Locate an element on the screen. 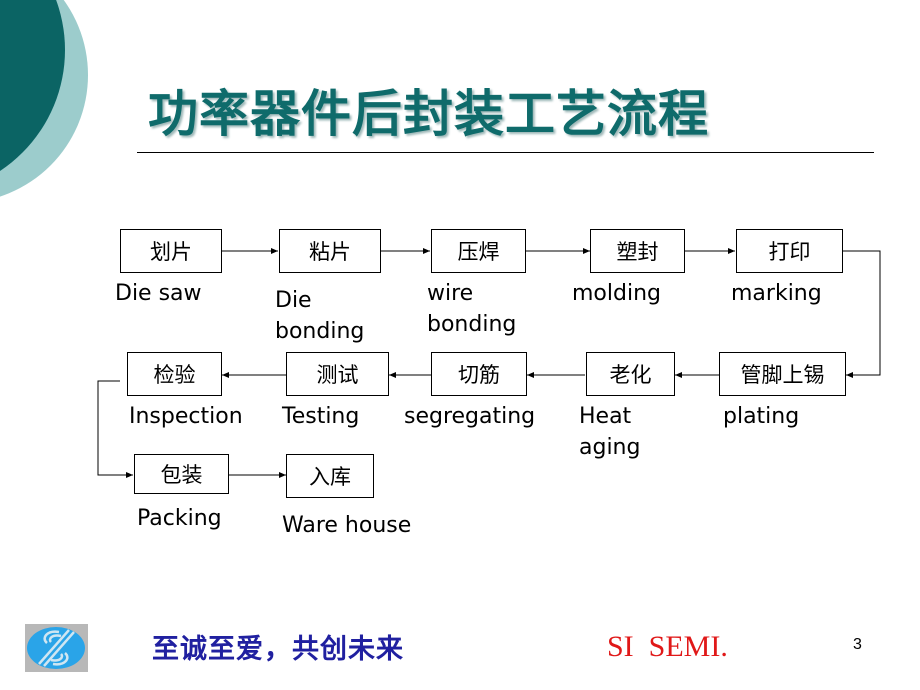 Image resolution: width=920 pixels, height=690 pixels. step-caption-die-bonding: Die bonding is located at coordinates (320, 316).